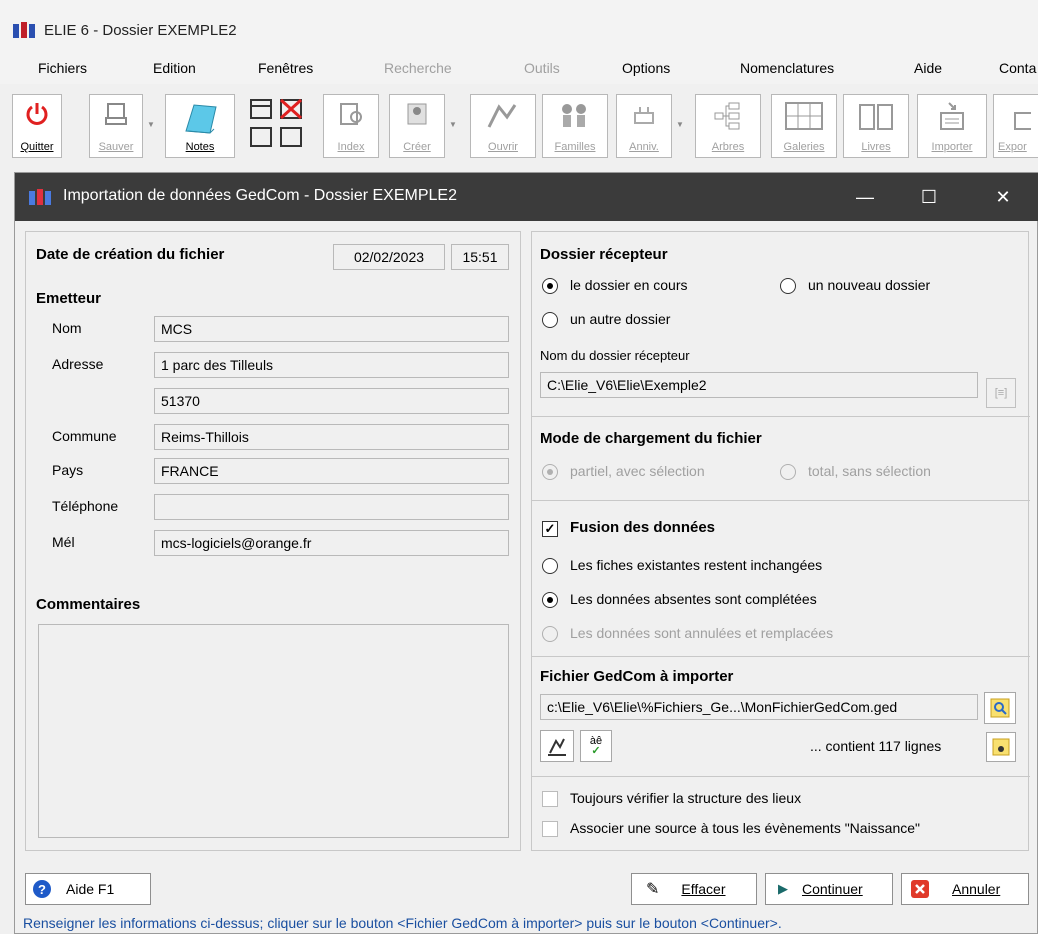 The width and height of the screenshot is (1038, 934). Describe the element at coordinates (550, 566) in the screenshot. I see `radio-fiches-inchangees` at that location.